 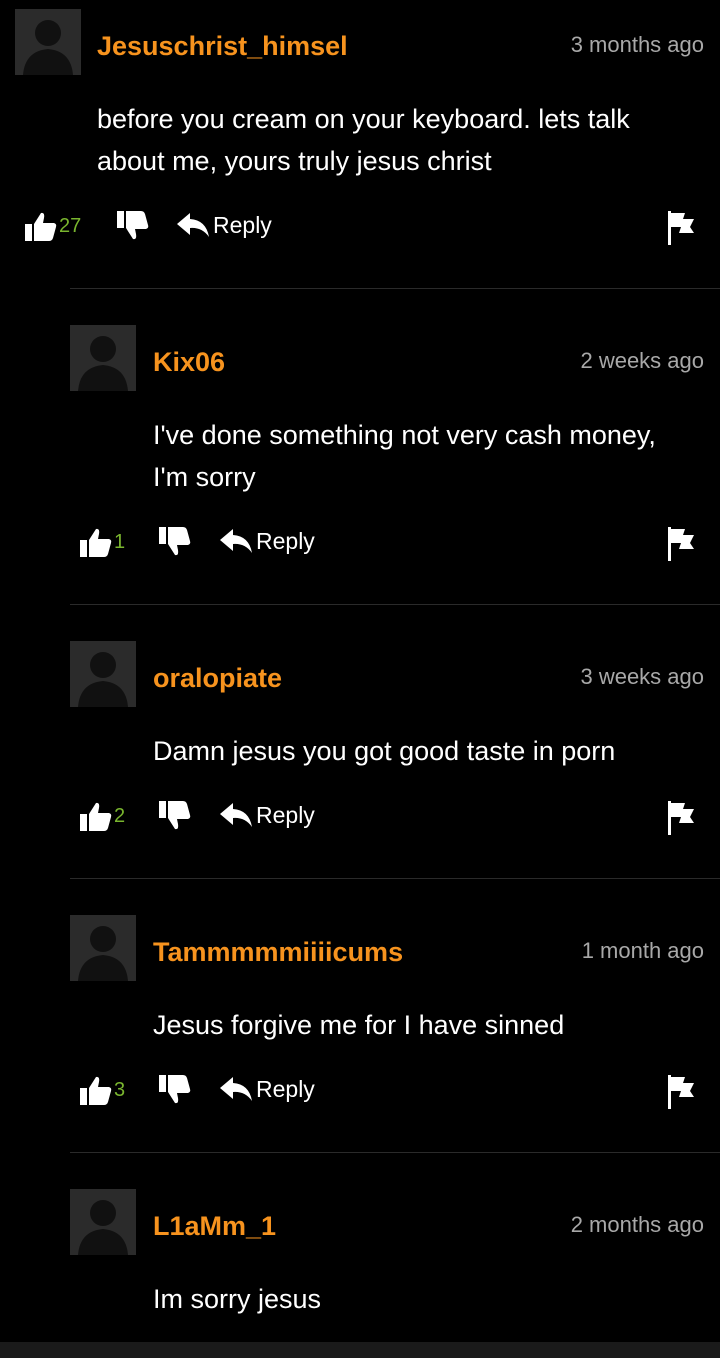 What do you see at coordinates (404, 435) in the screenshot?
I see `comment-text-line: I've done something not very cash money,` at bounding box center [404, 435].